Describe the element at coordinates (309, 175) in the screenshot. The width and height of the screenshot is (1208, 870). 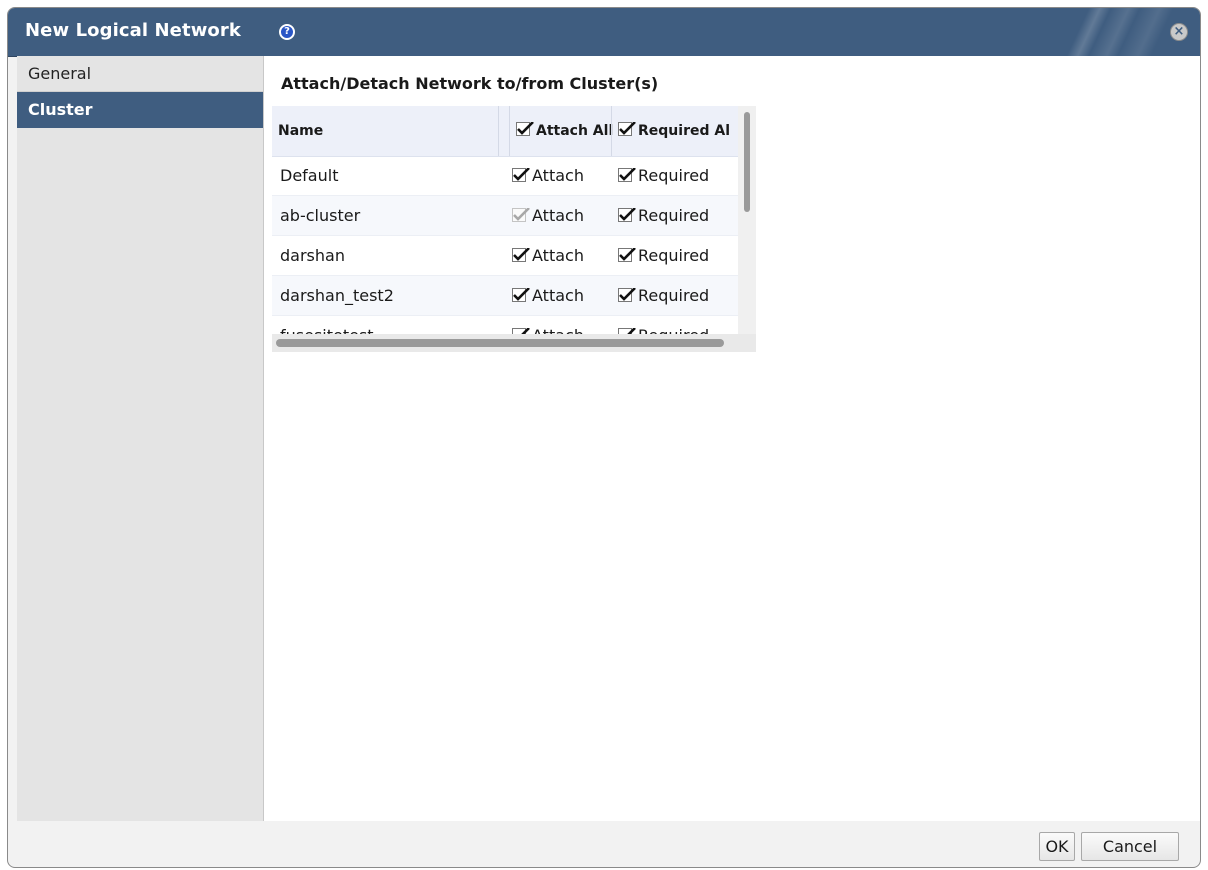
I see `cluster-name: Default` at that location.